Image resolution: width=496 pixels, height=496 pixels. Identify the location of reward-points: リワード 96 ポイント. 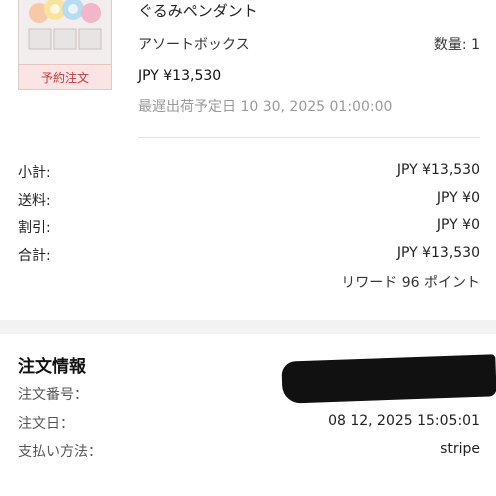
(410, 283).